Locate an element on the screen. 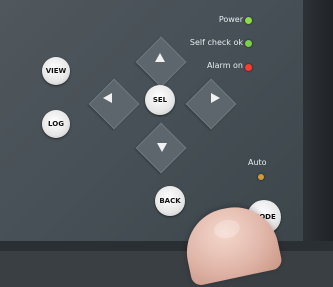  power-led is located at coordinates (248, 20).